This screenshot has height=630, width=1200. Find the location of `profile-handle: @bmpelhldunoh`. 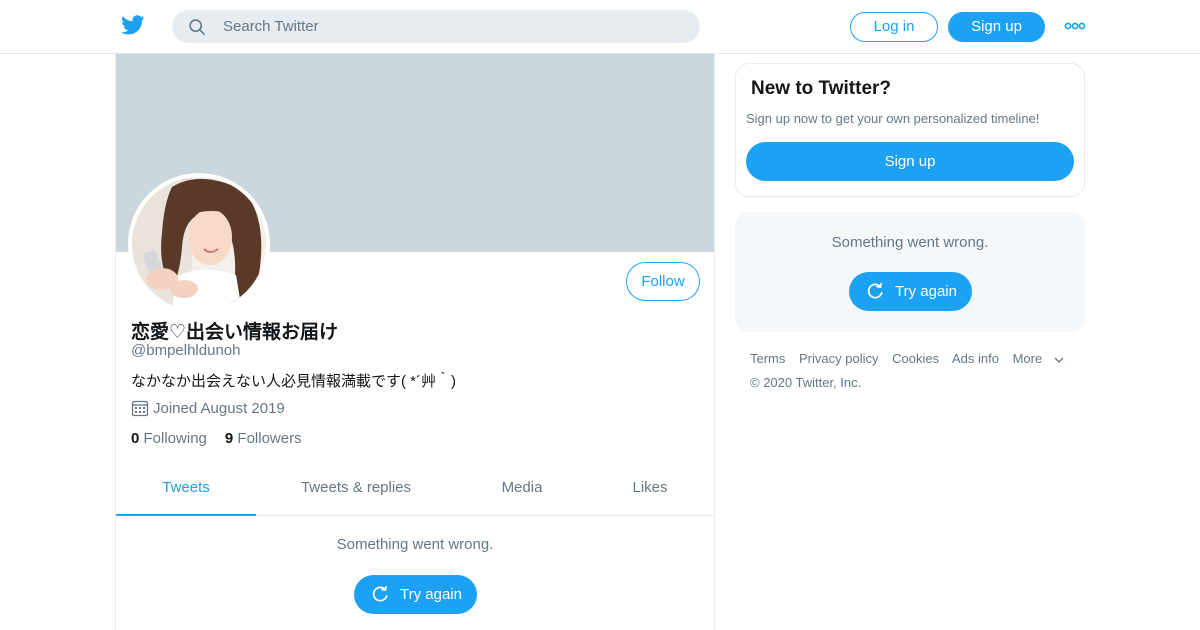

profile-handle: @bmpelhldunoh is located at coordinates (186, 350).